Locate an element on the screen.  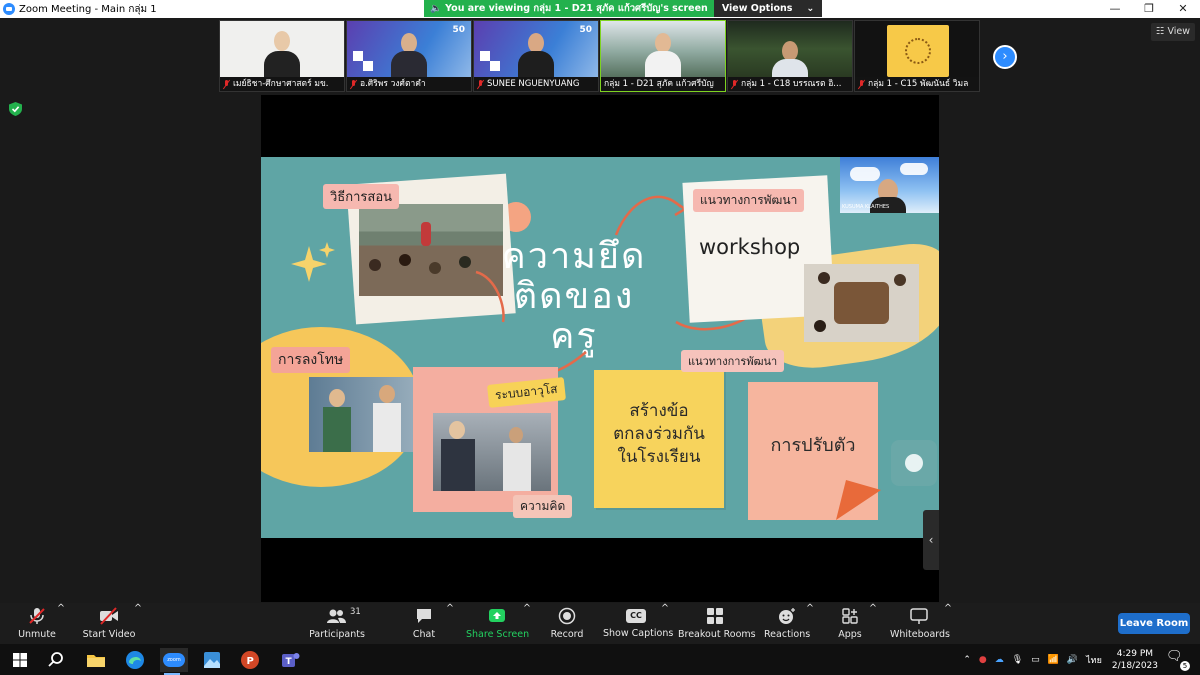
participants-label: Participants is located at coordinates (337, 634).